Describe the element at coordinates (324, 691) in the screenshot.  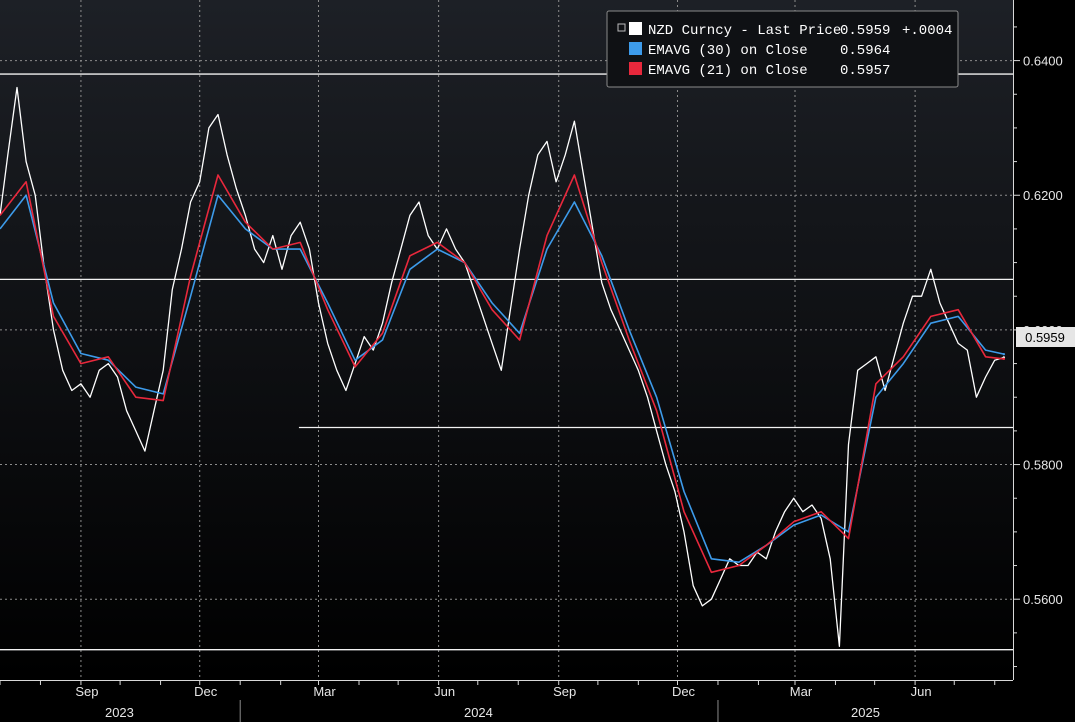
I see `x-month-label-2: Mar` at that location.